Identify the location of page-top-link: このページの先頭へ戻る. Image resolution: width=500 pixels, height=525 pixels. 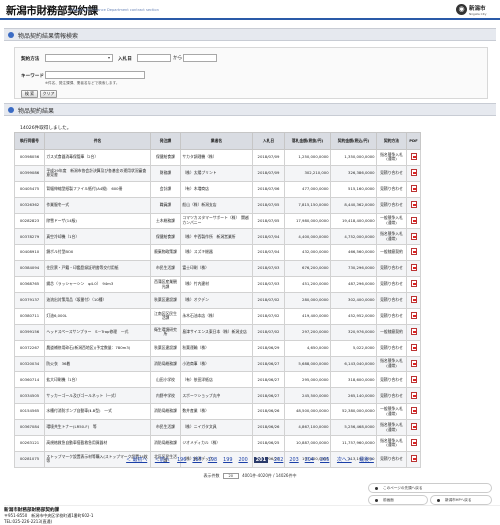
(430, 488).